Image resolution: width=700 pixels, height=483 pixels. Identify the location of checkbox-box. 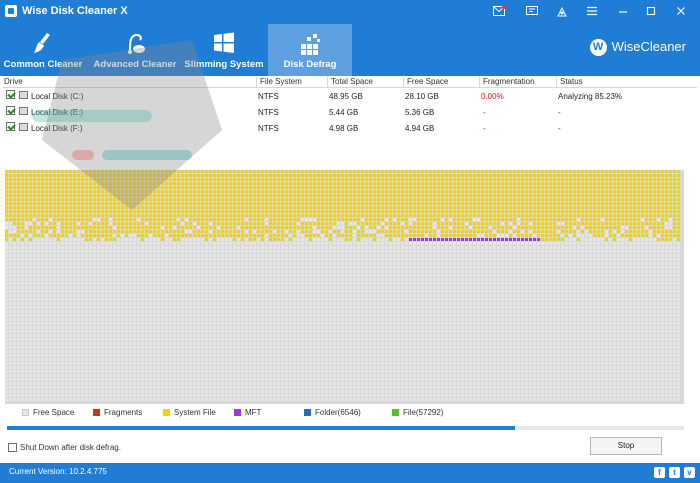
(12, 447).